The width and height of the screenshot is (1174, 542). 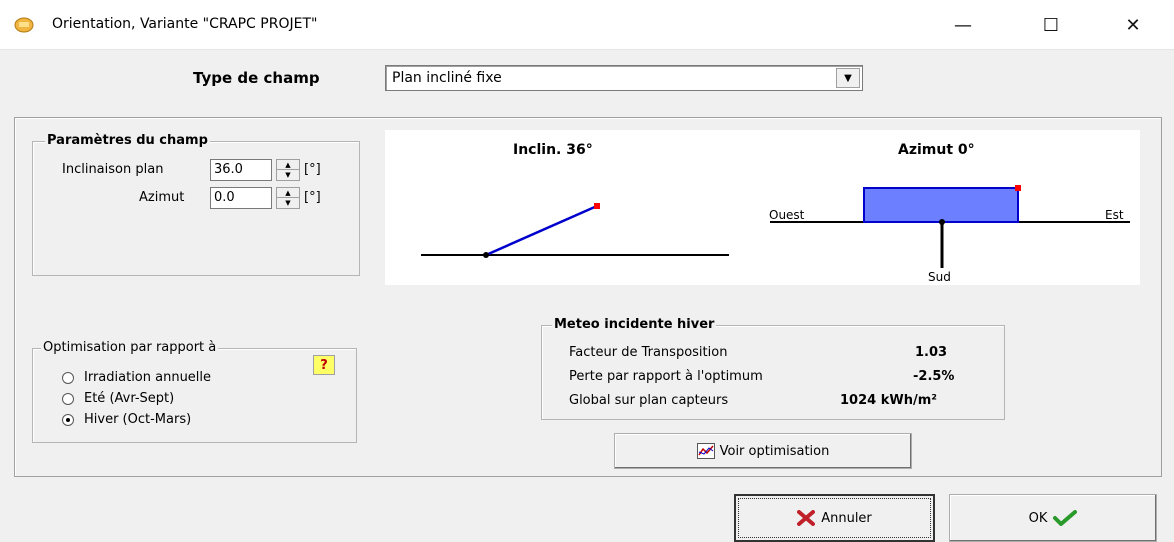 I want to click on inclinaison-spinner: ▲ ▼, so click(x=288, y=170).